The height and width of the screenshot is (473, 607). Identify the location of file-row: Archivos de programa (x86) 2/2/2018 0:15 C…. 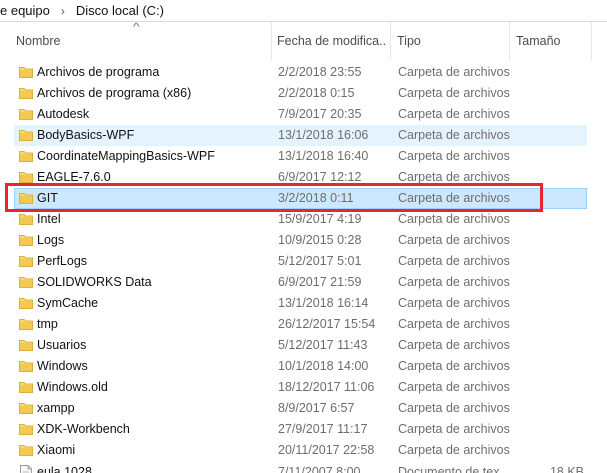
(300, 93).